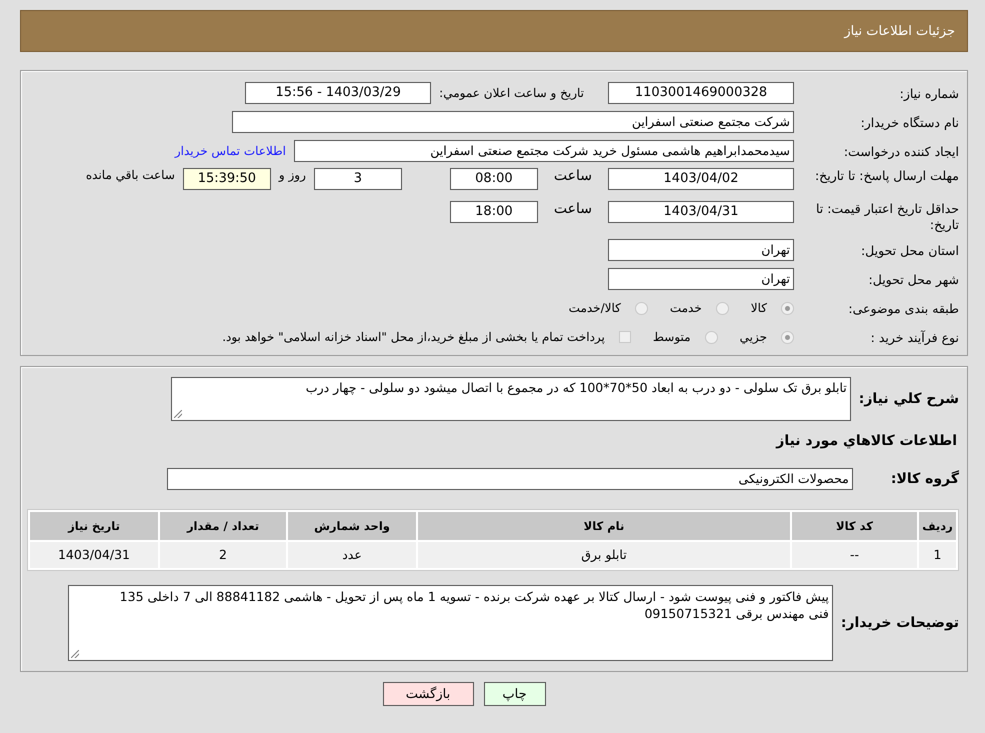  Describe the element at coordinates (604, 555) in the screenshot. I see `table-cell: تابلو برق` at that location.